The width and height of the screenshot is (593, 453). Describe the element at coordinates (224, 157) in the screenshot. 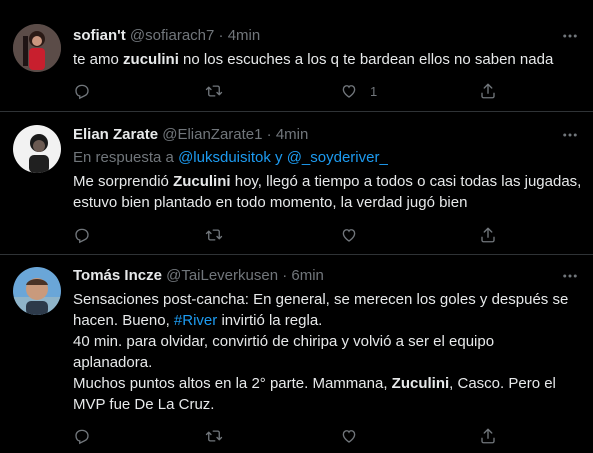

I see `mention-link: @luksduisitok` at that location.